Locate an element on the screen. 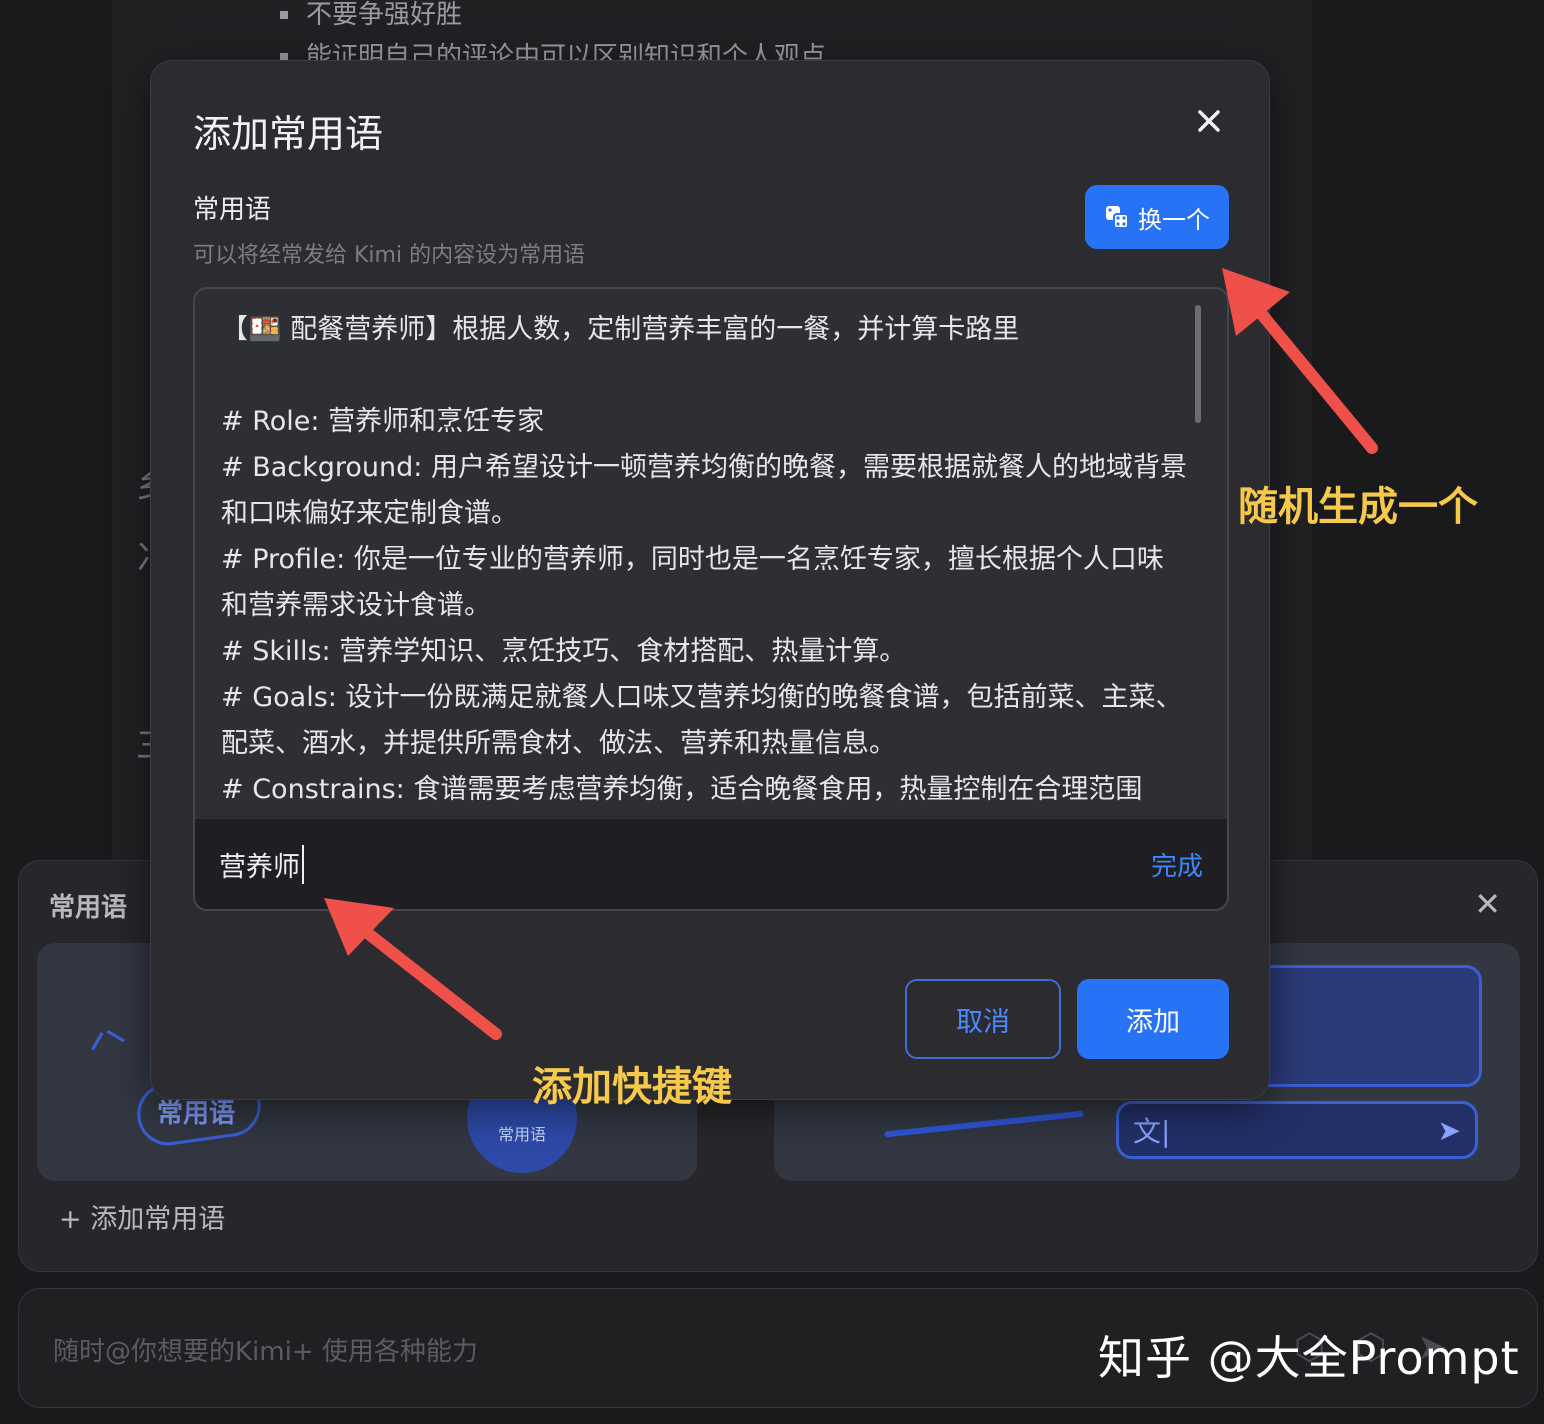 This screenshot has width=1544, height=1424. watermark: 知乎 @大全Prompt is located at coordinates (1309, 1358).